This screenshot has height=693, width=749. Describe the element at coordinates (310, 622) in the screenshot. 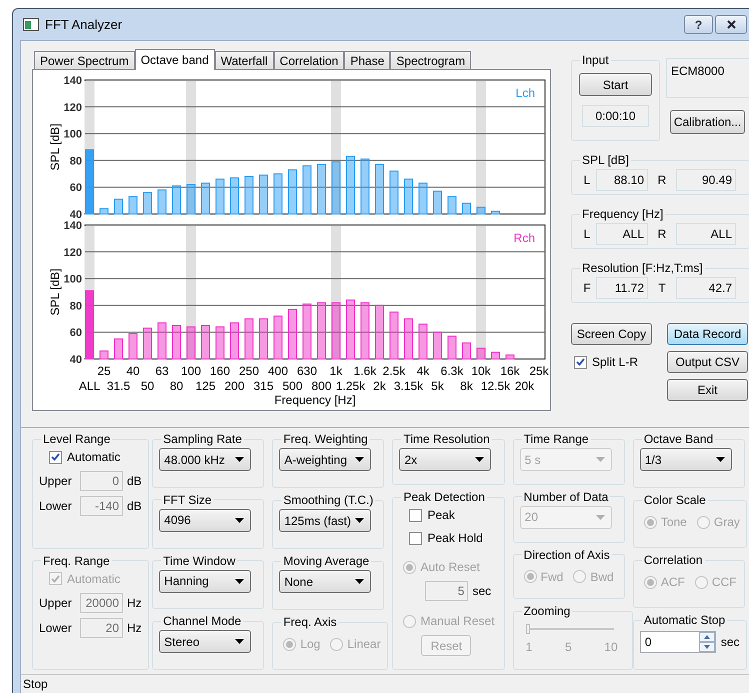

I see `group-title: Freq. Axis` at that location.